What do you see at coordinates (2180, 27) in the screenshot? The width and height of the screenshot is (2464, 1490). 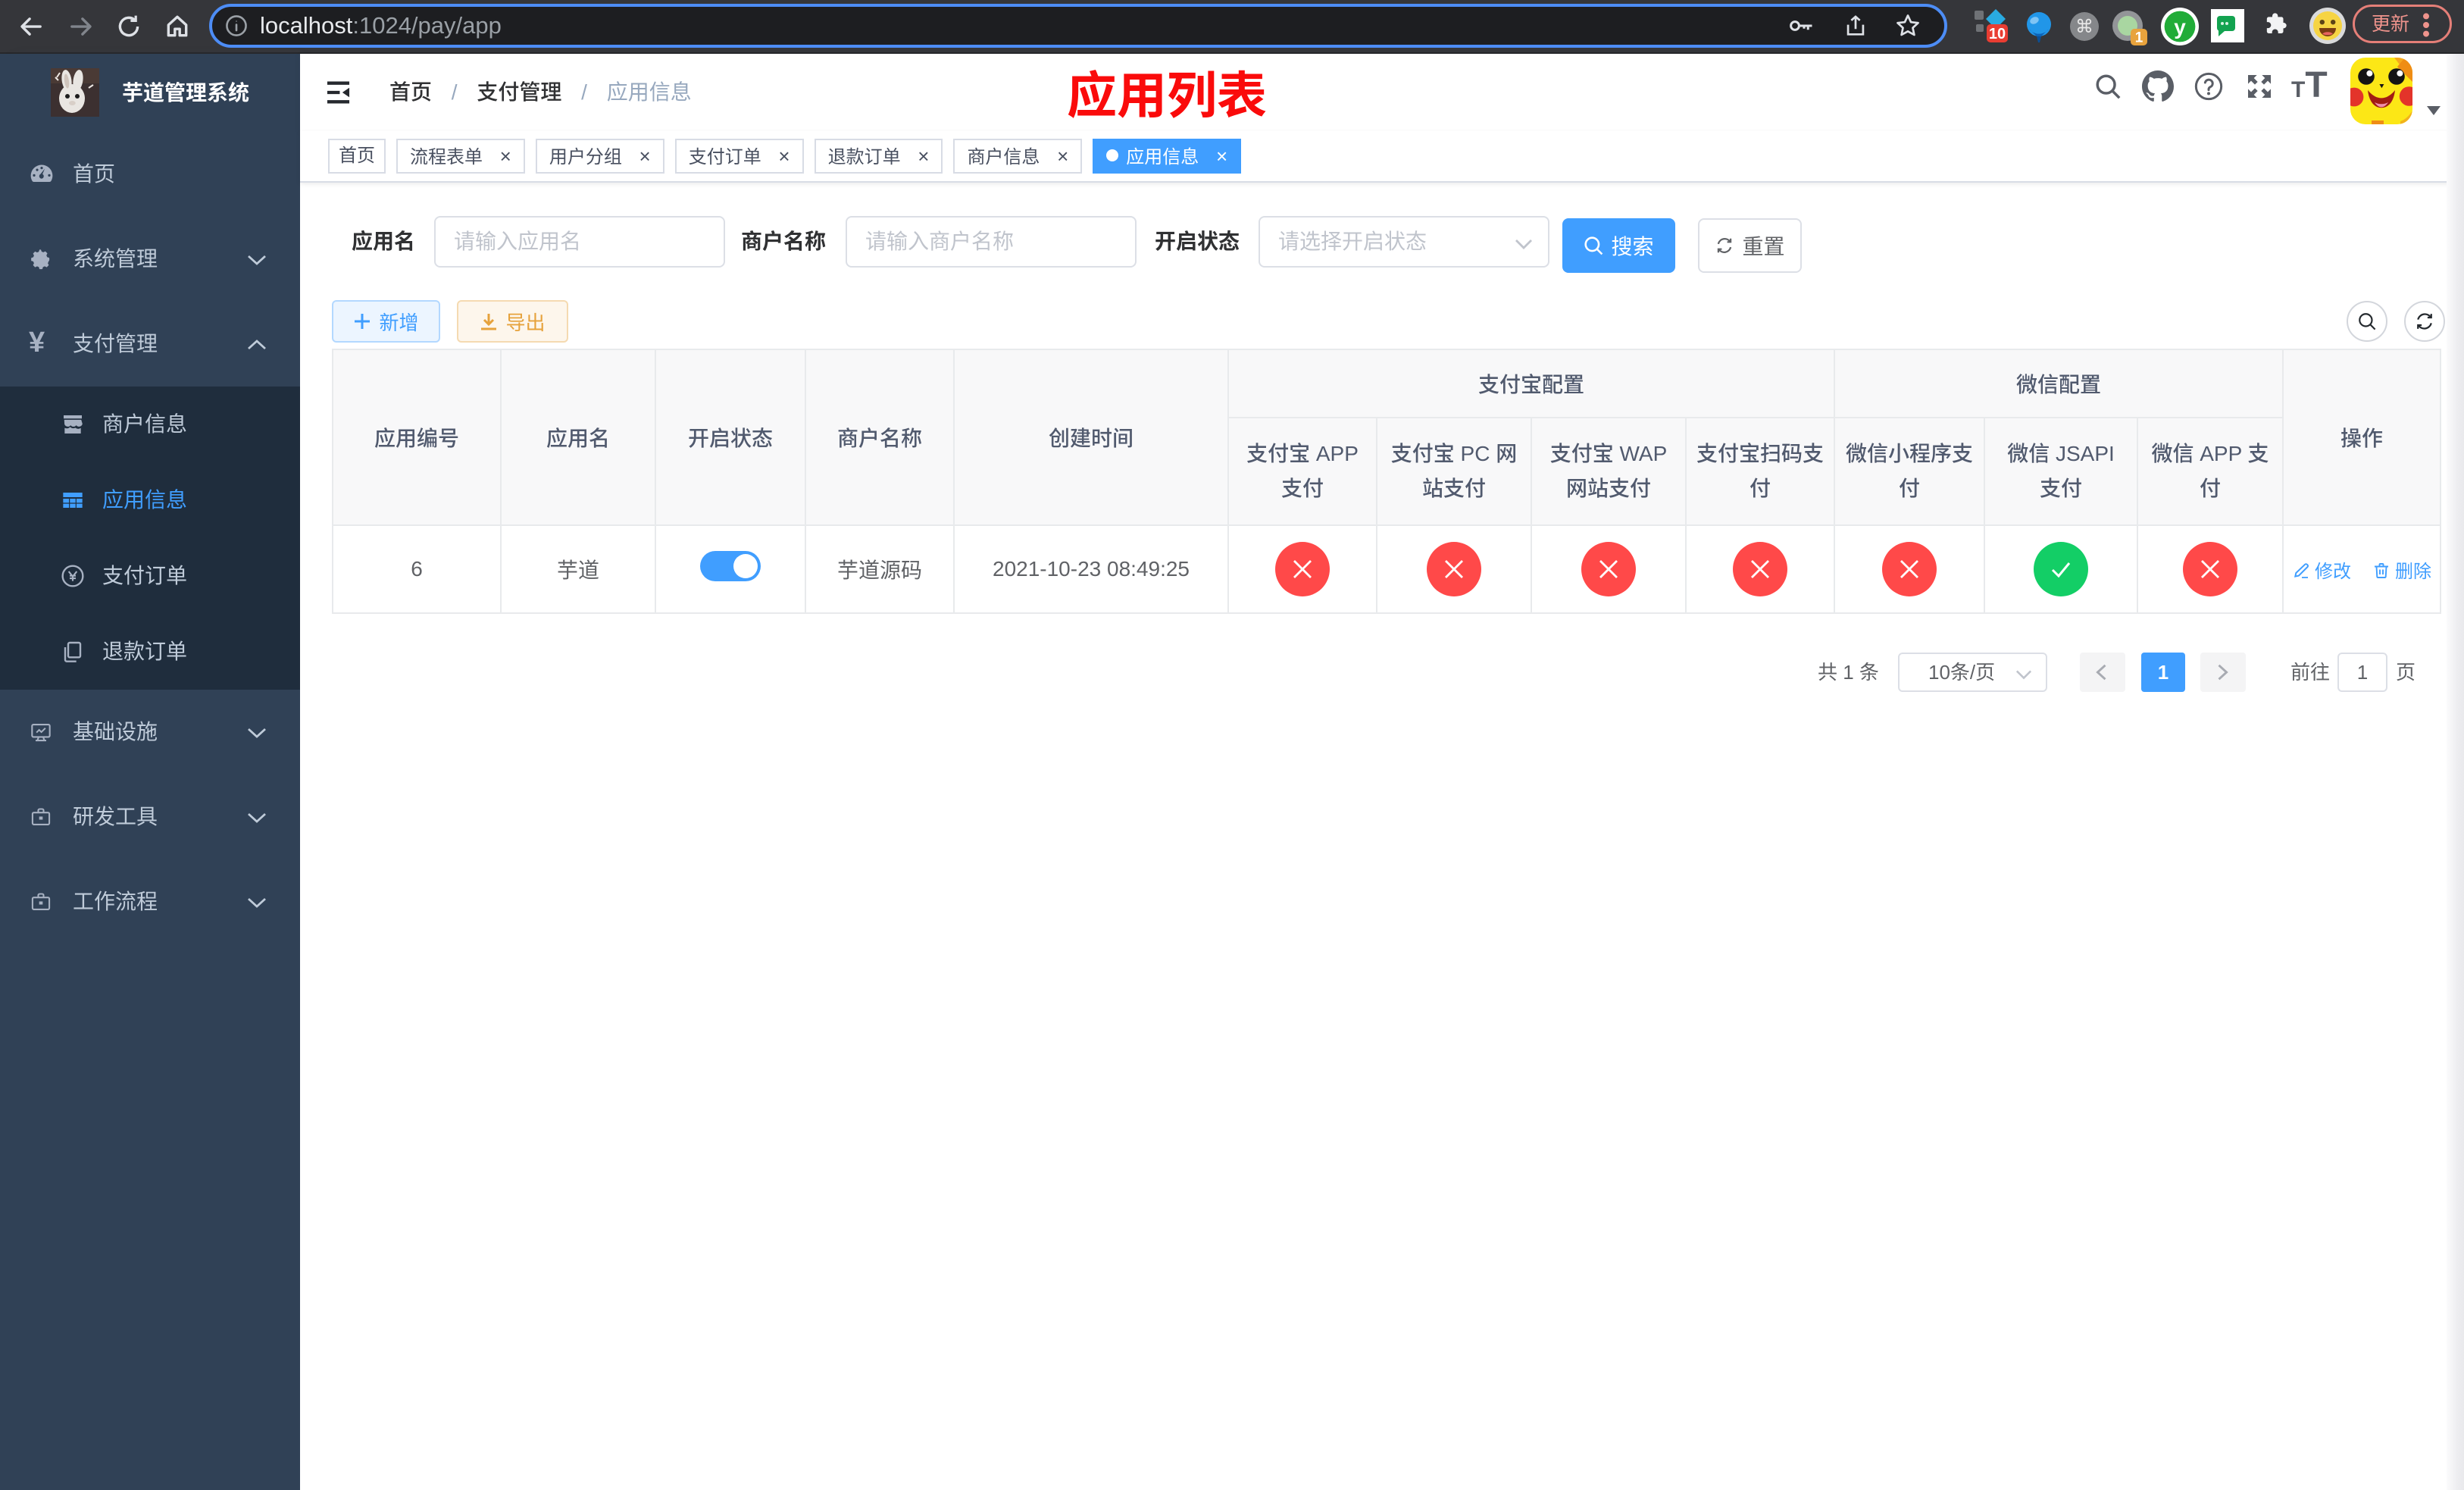 I see `svg-text: y` at bounding box center [2180, 27].